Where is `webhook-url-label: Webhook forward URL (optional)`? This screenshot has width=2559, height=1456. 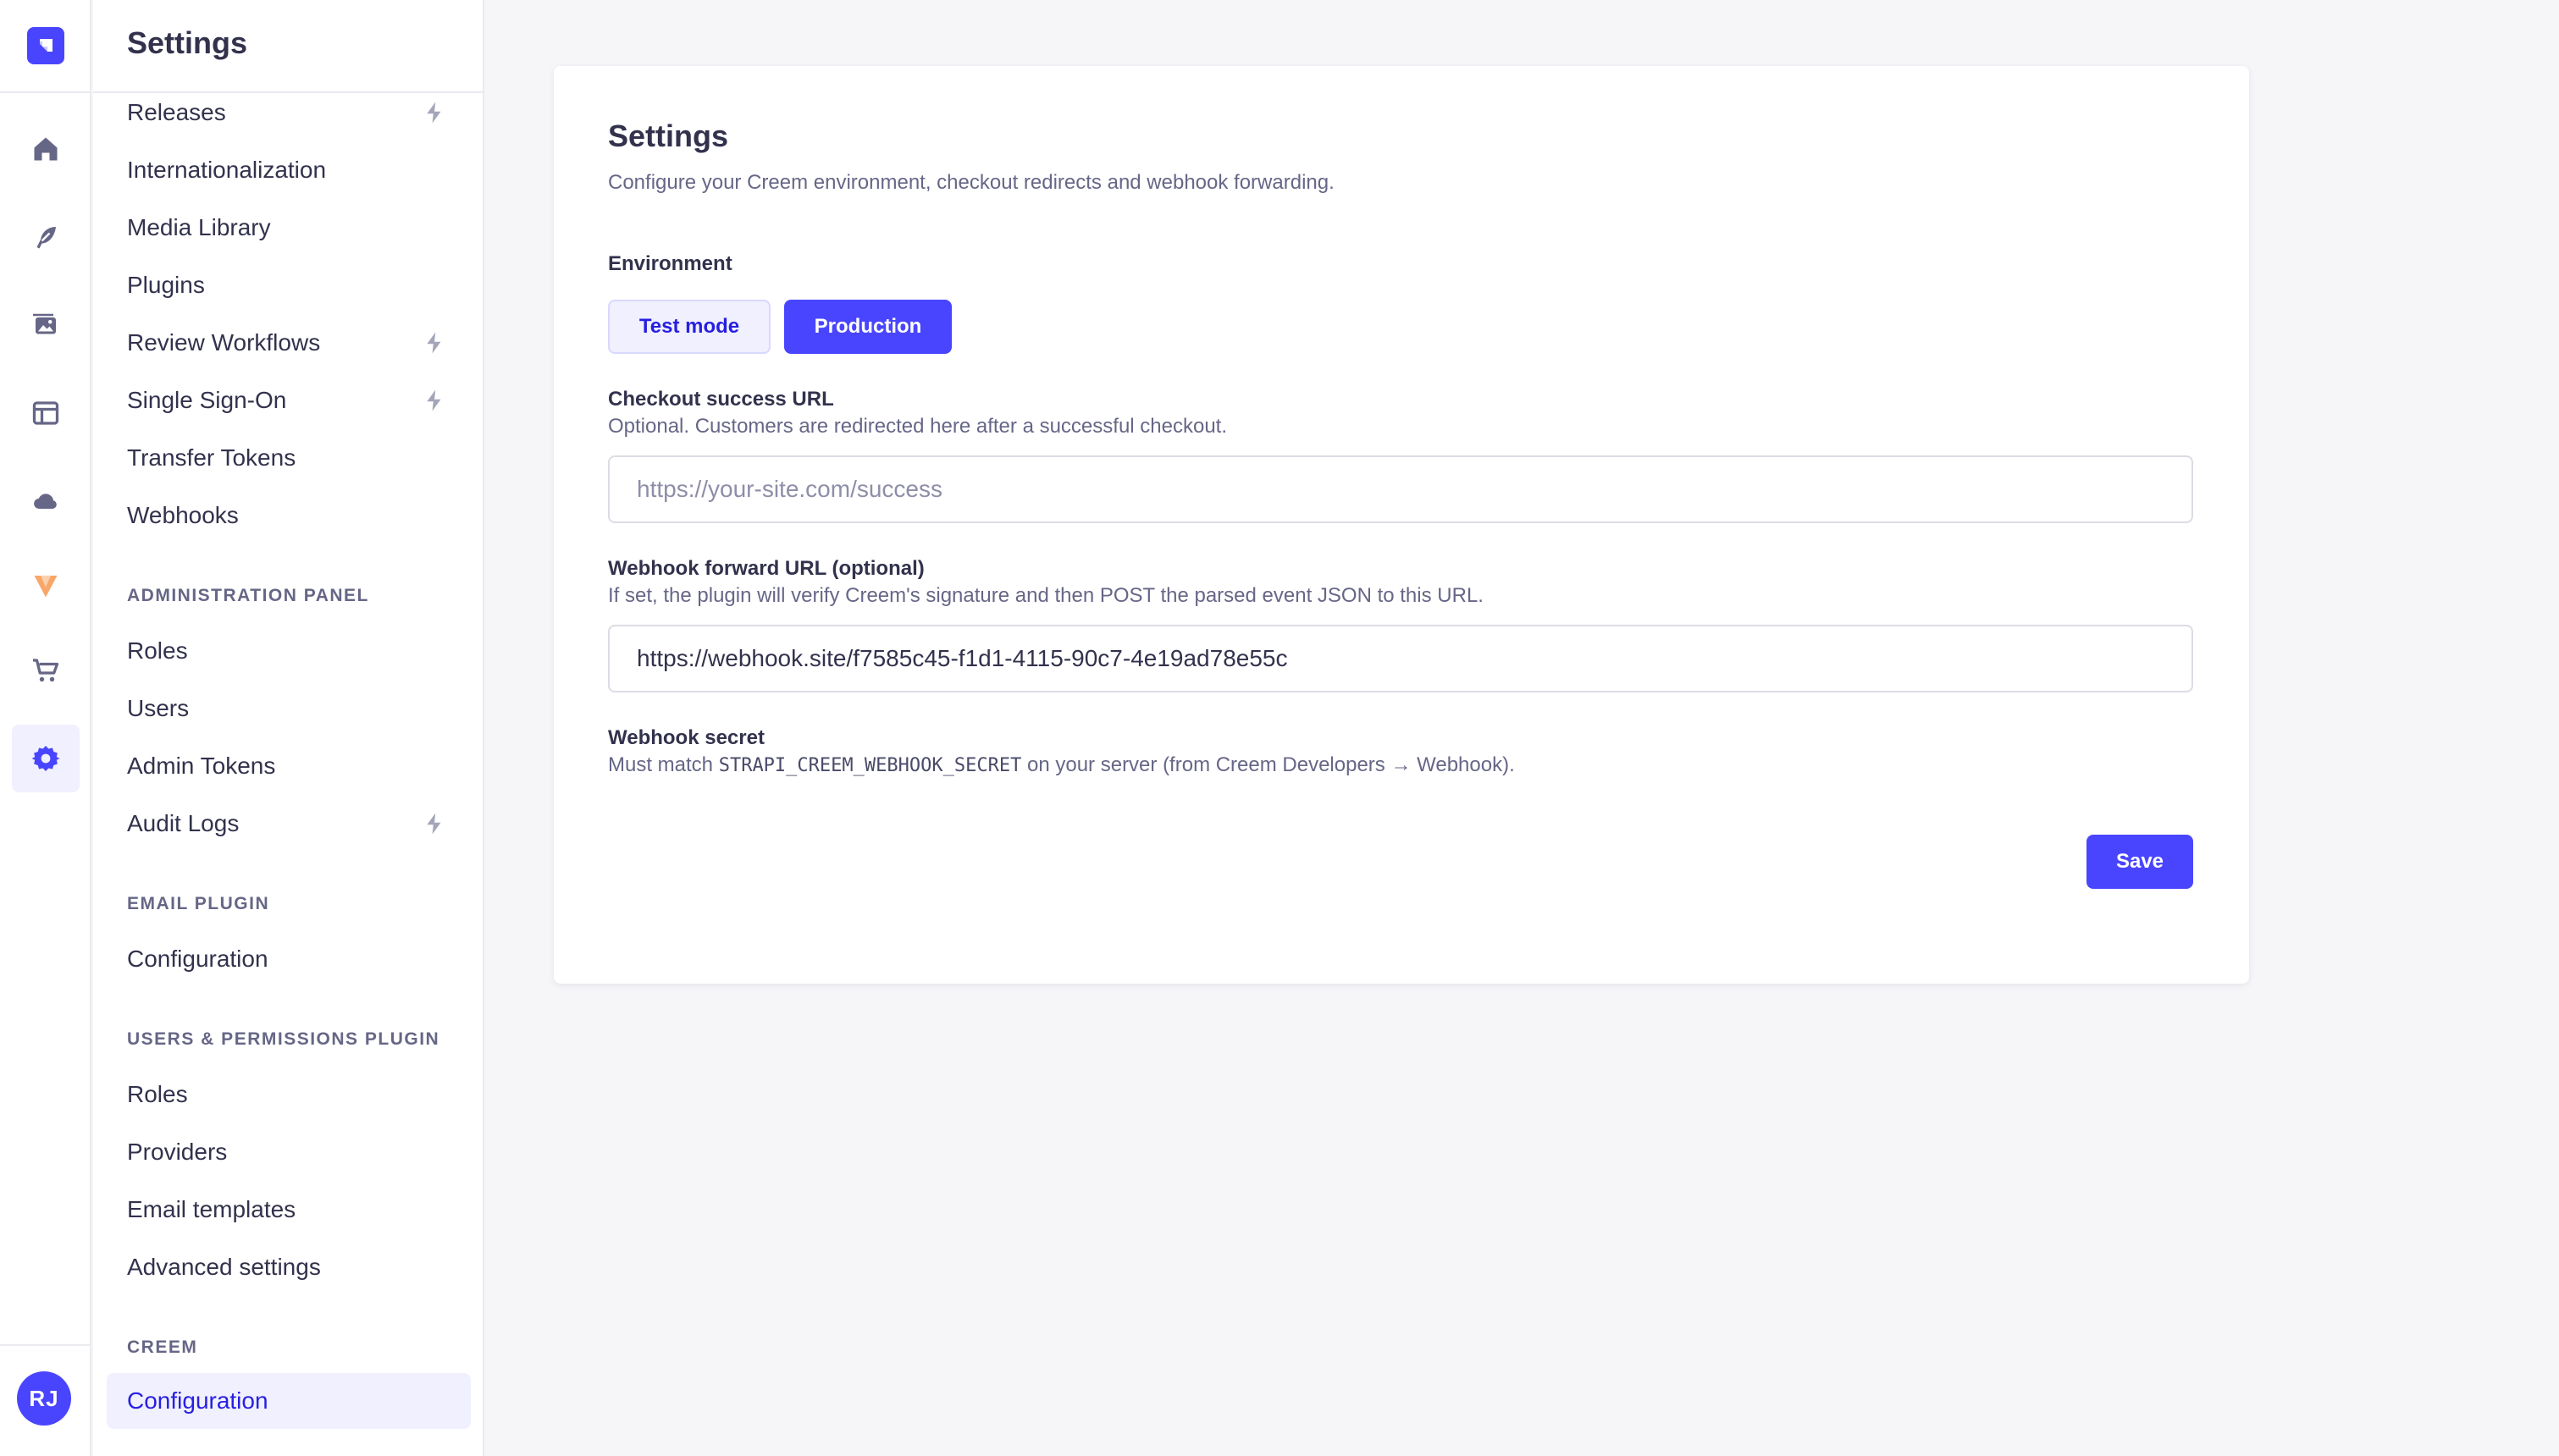 webhook-url-label: Webhook forward URL (optional) is located at coordinates (767, 568).